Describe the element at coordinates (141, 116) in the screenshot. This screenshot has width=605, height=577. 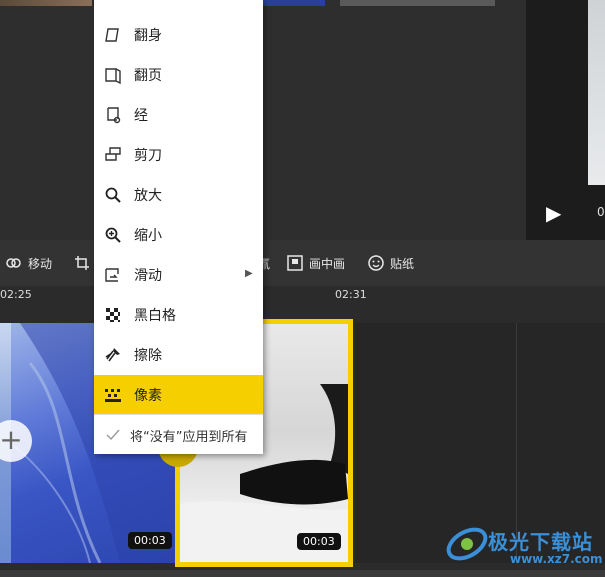
I see `menu-item-label: 经` at that location.